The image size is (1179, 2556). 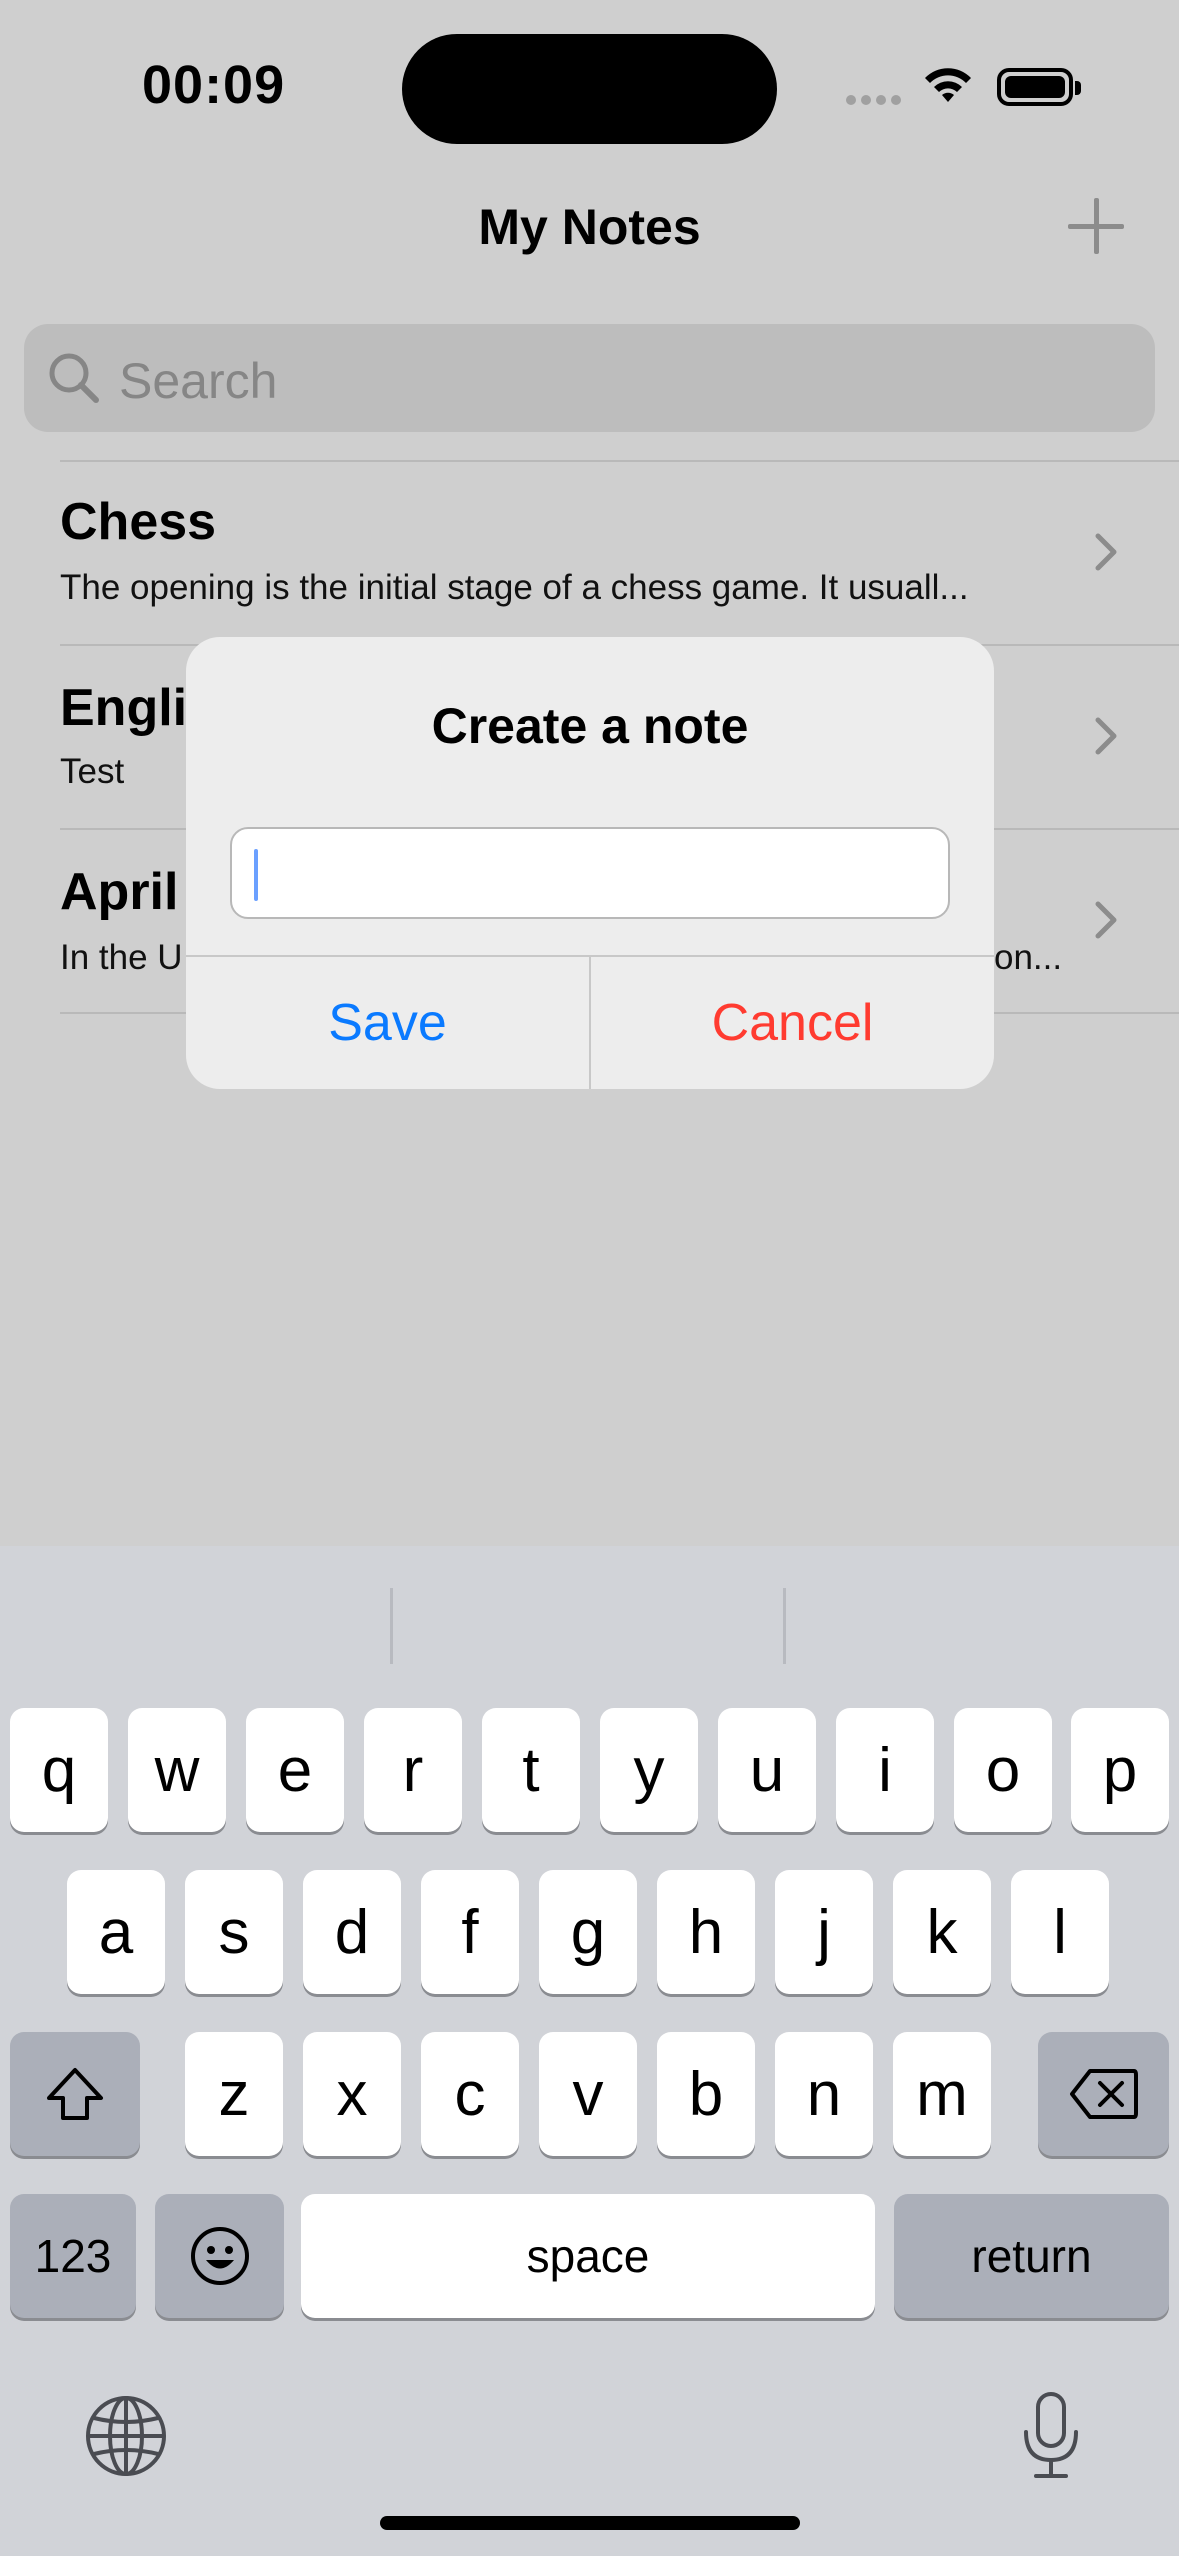 What do you see at coordinates (588, 2256) in the screenshot?
I see `space-key: space` at bounding box center [588, 2256].